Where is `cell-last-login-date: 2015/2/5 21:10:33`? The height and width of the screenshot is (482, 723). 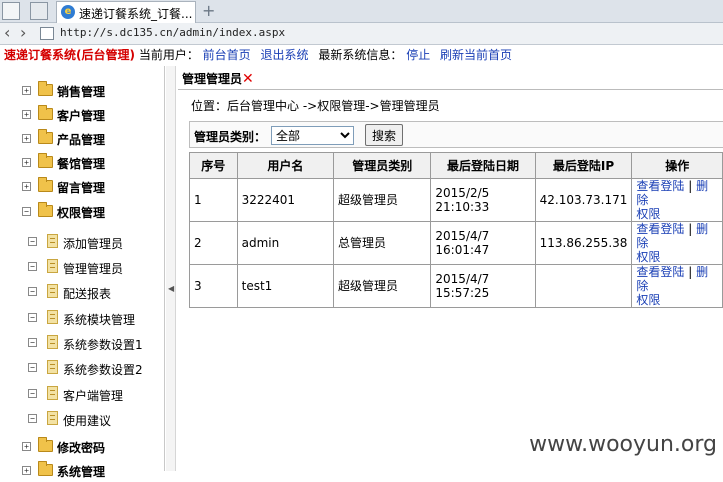
cell-last-login-date: 2015/2/5 21:10:33 is located at coordinates (483, 200).